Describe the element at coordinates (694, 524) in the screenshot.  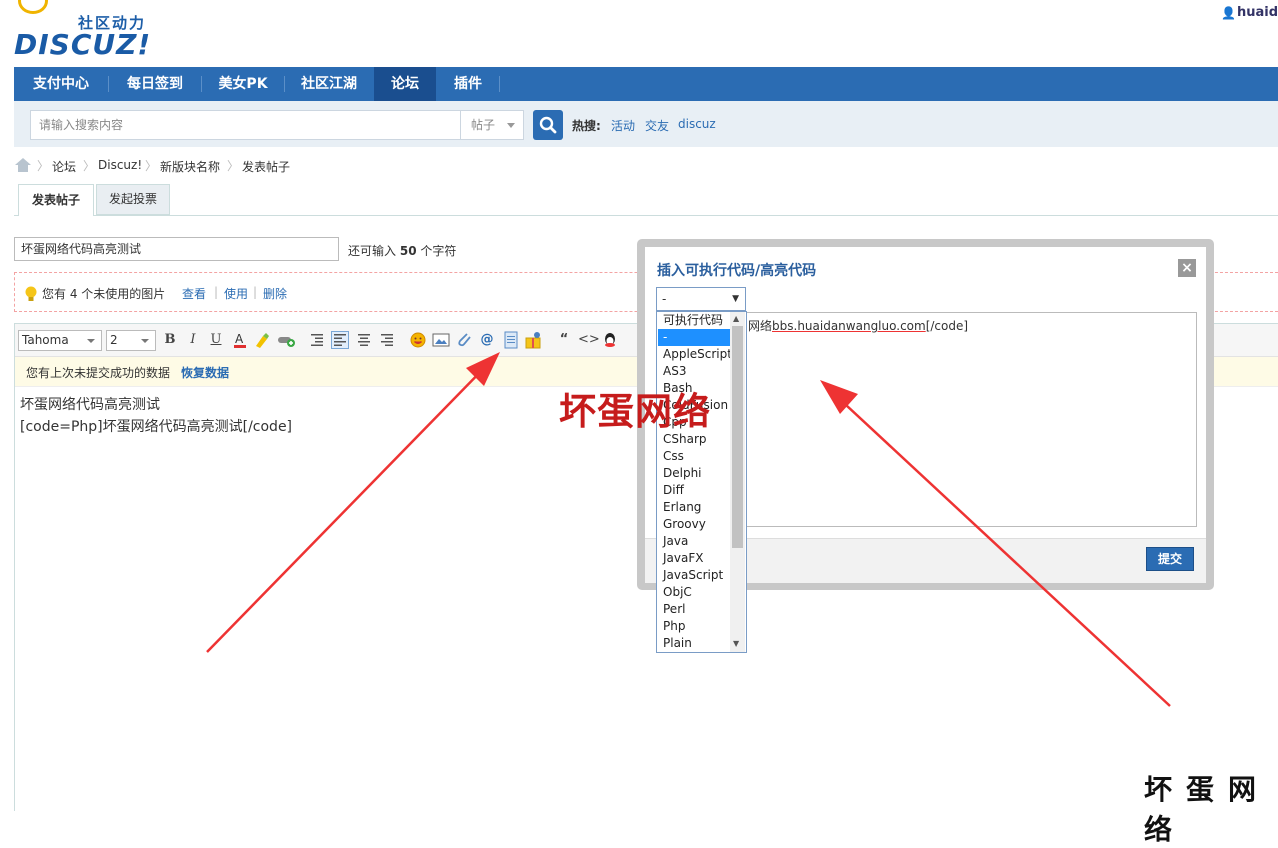
I see `language-option: Groovy` at that location.